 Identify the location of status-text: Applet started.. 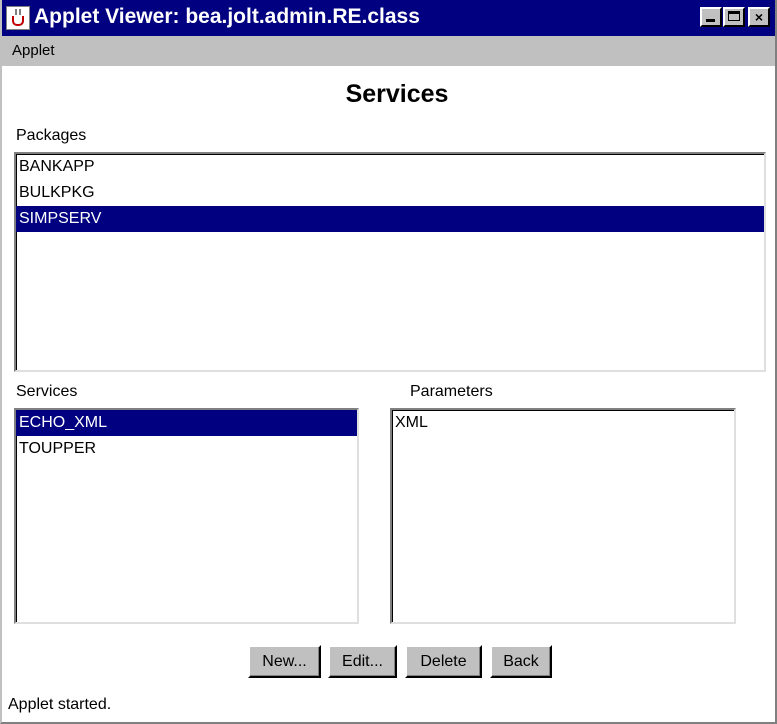
(60, 704).